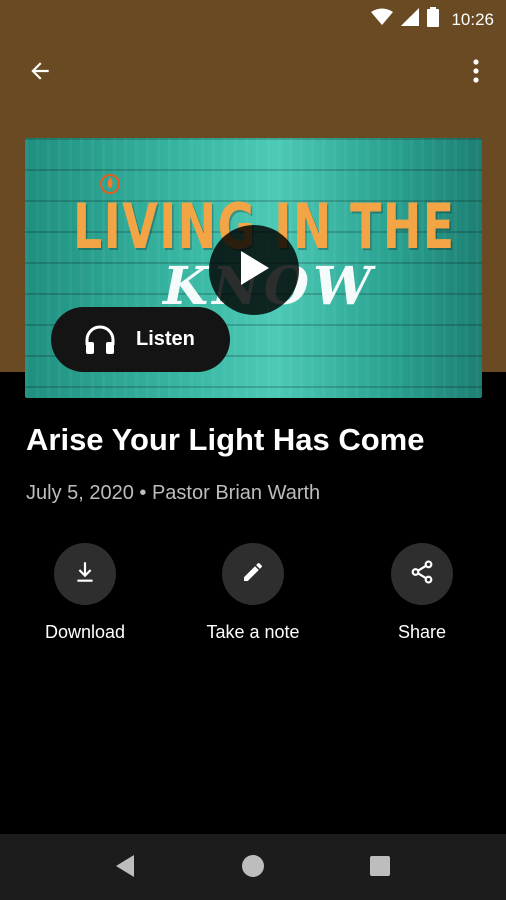 Image resolution: width=506 pixels, height=900 pixels. Describe the element at coordinates (410, 19) in the screenshot. I see `signal-icon` at that location.